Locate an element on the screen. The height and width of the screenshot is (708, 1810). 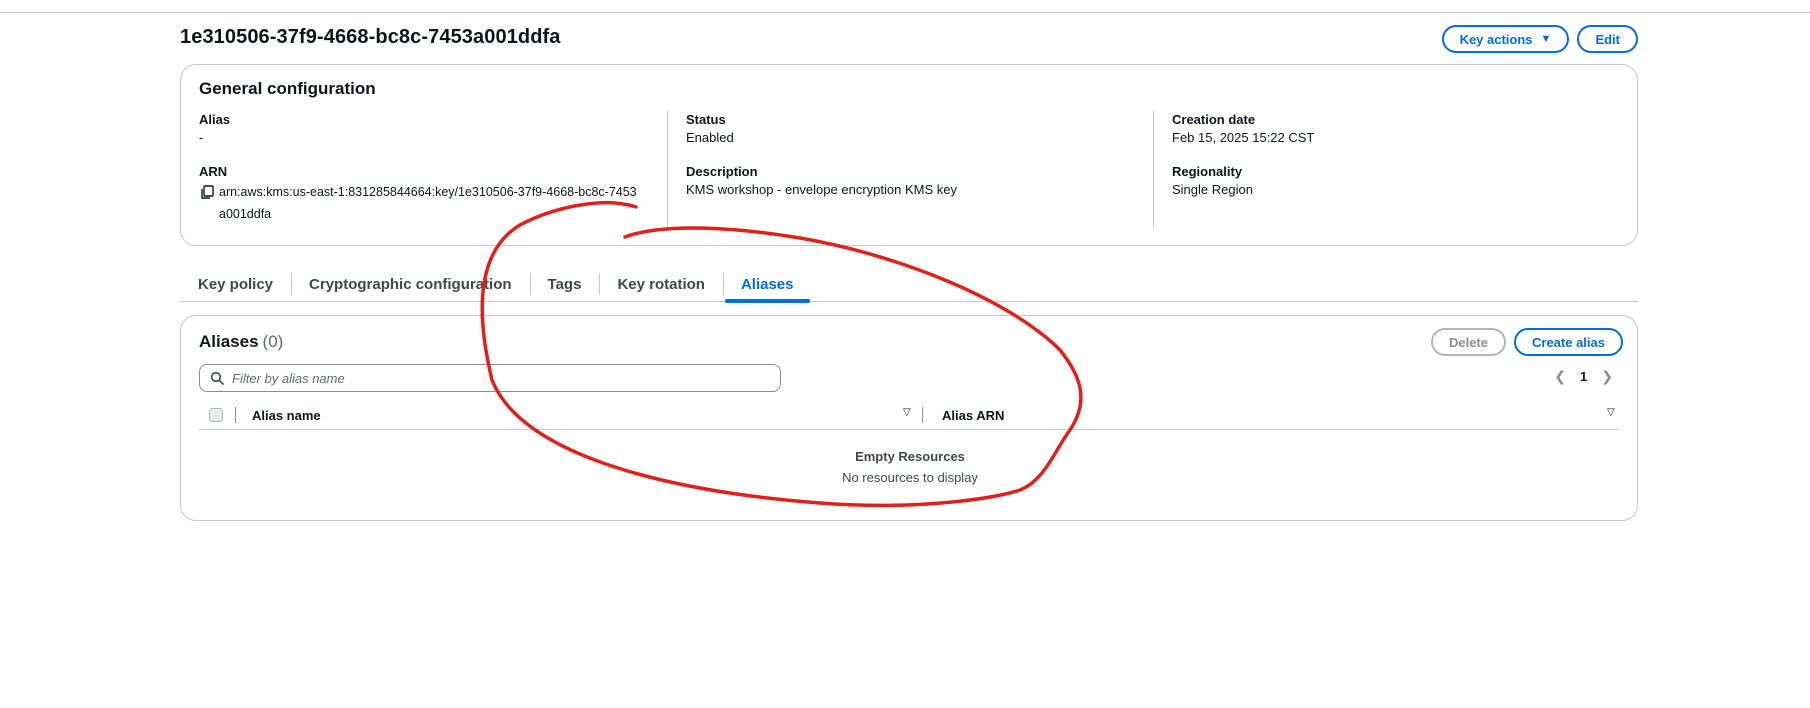
creation-date-value: Feb 15, 2025 15:22 CST is located at coordinates (1243, 137).